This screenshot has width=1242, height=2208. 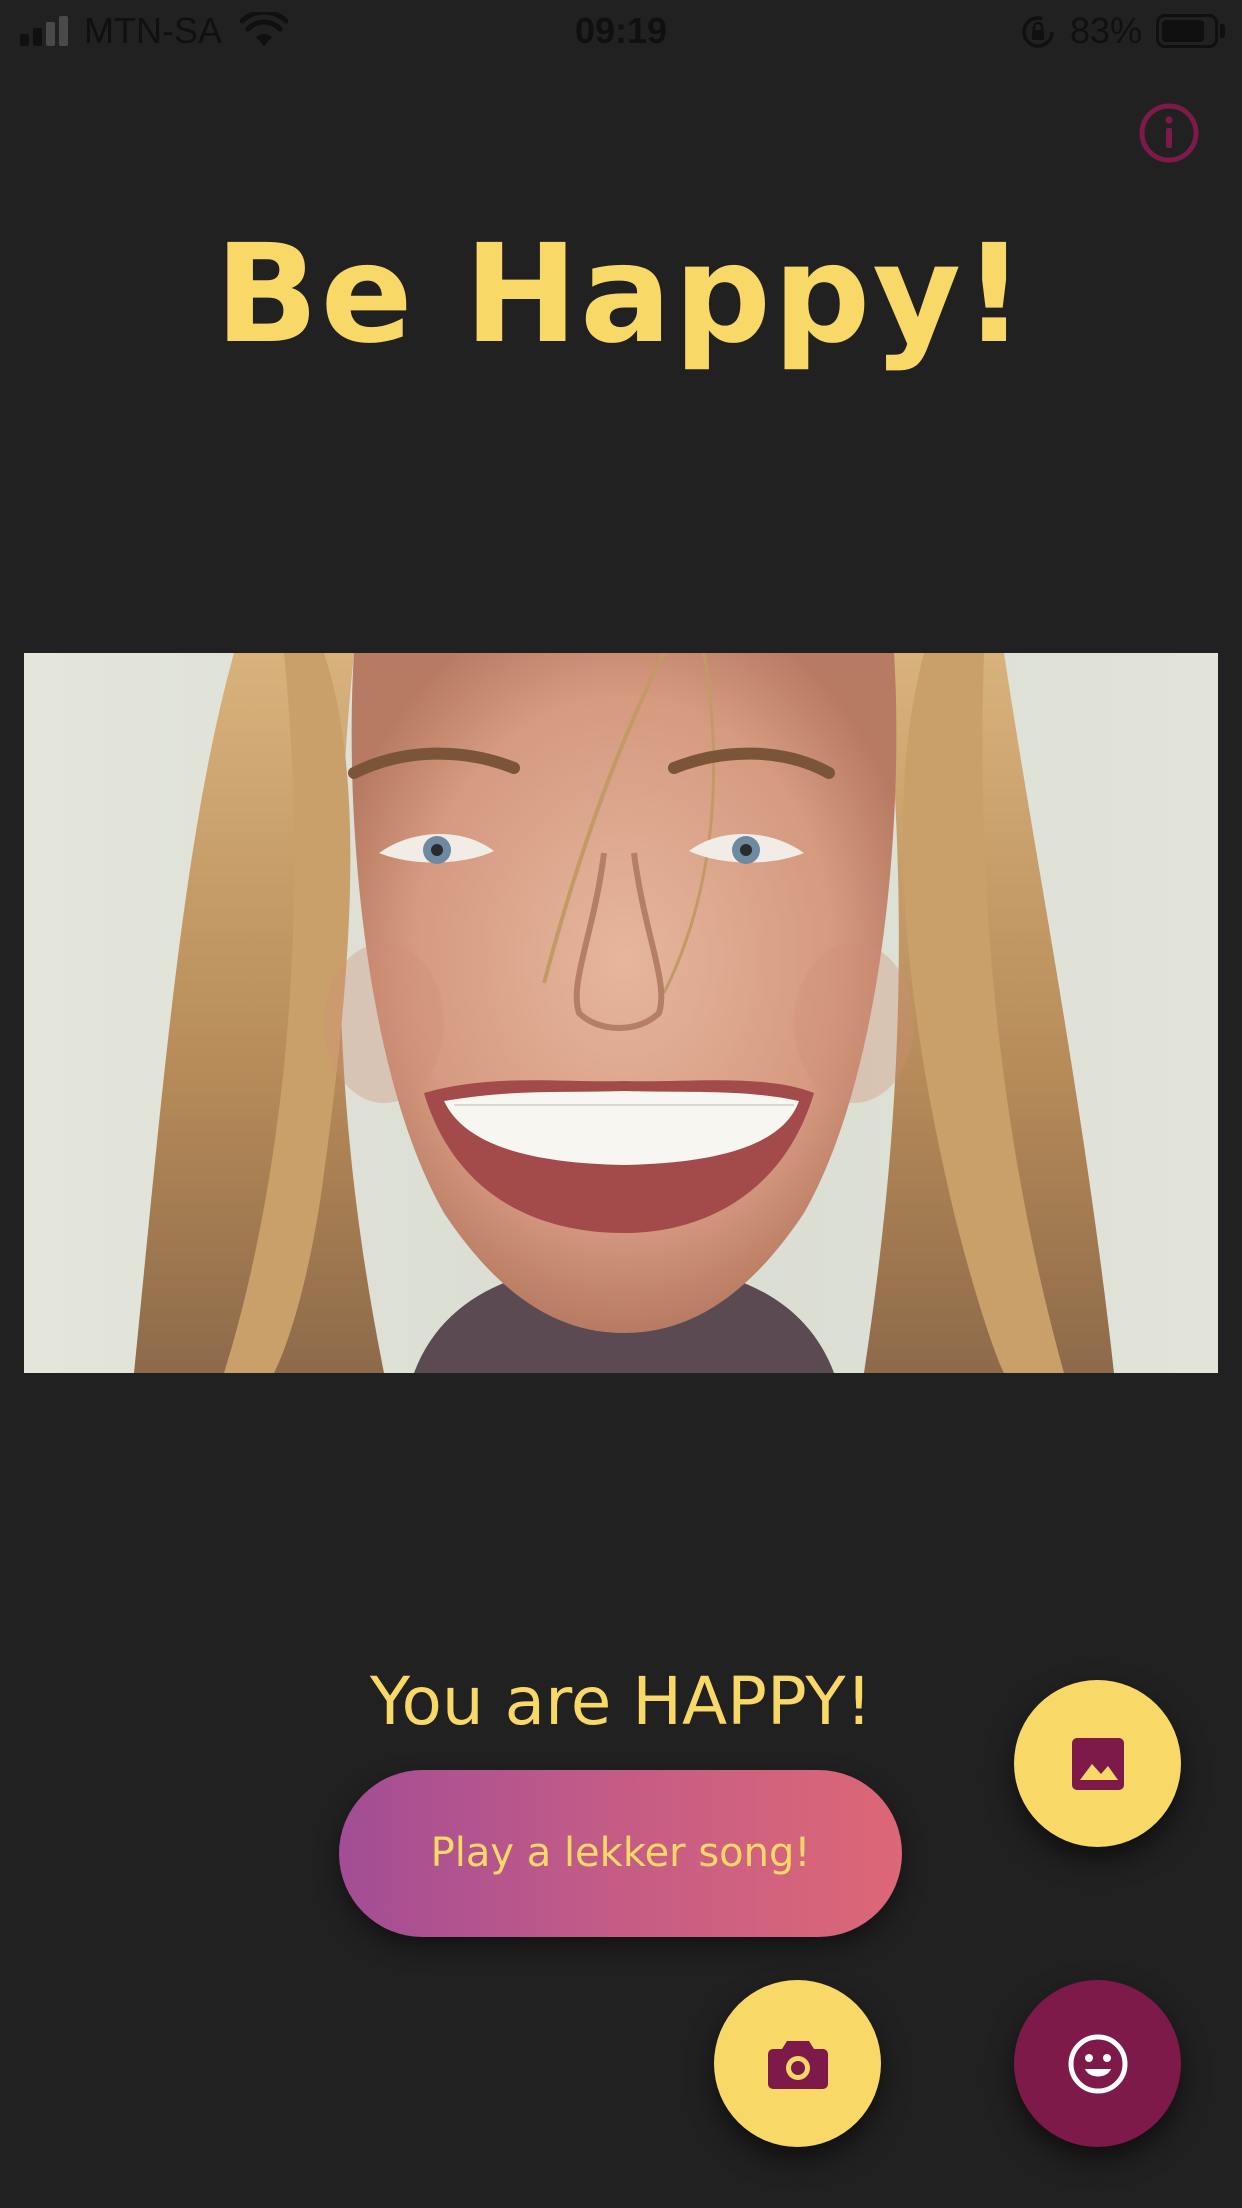 I want to click on battery-level-fill, so click(x=1183, y=31).